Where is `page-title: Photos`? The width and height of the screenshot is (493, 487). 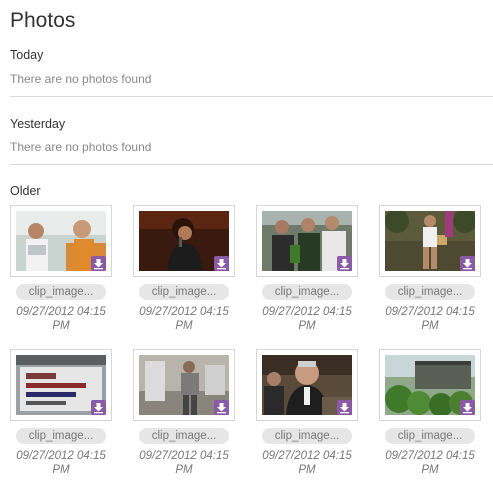 page-title: Photos is located at coordinates (43, 20).